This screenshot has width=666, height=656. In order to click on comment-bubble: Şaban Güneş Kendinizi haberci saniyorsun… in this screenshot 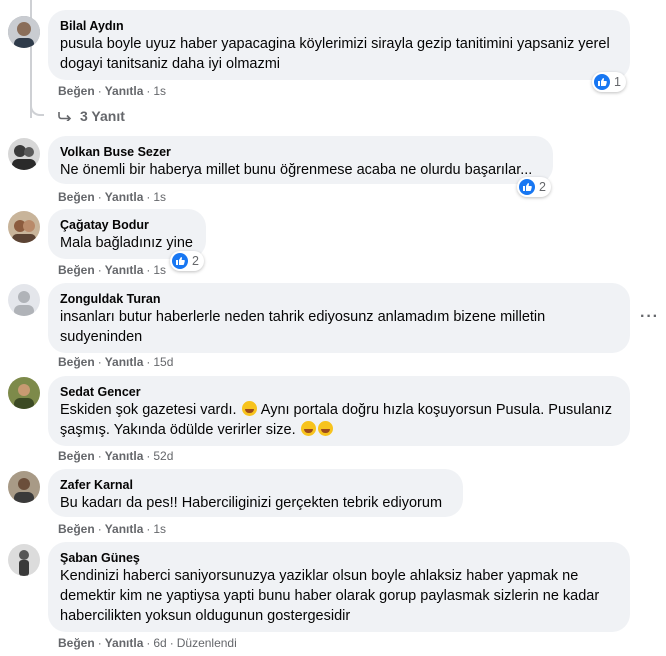, I will do `click(339, 587)`.